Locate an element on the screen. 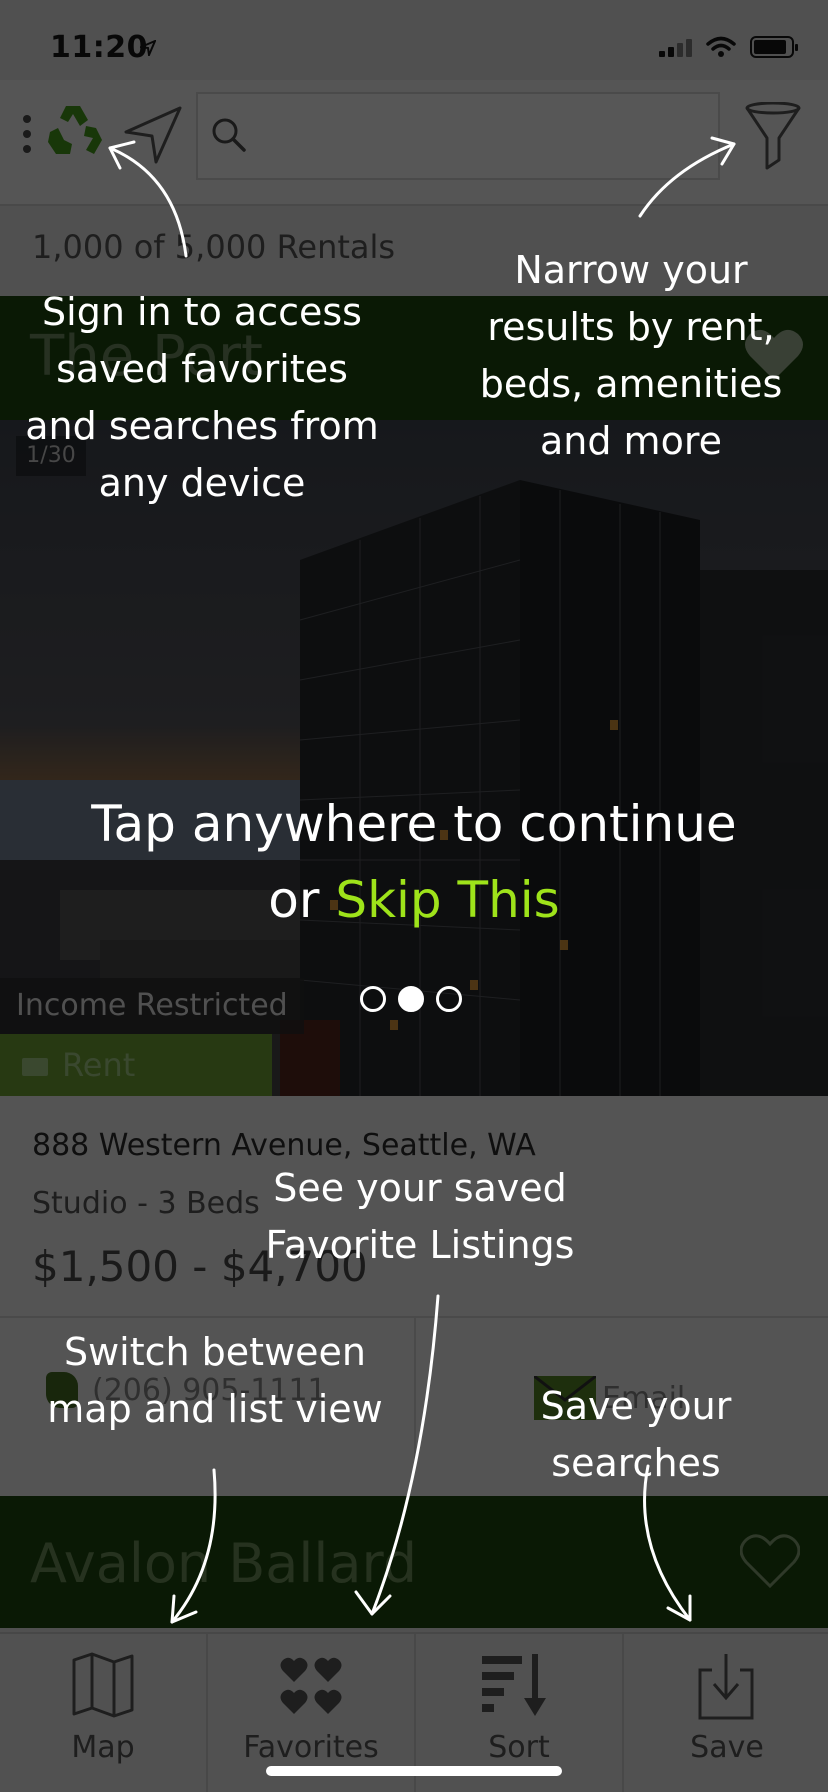 The height and width of the screenshot is (1792, 828). continue-tip: Tap anywhere to continue or Skip This is located at coordinates (414, 862).